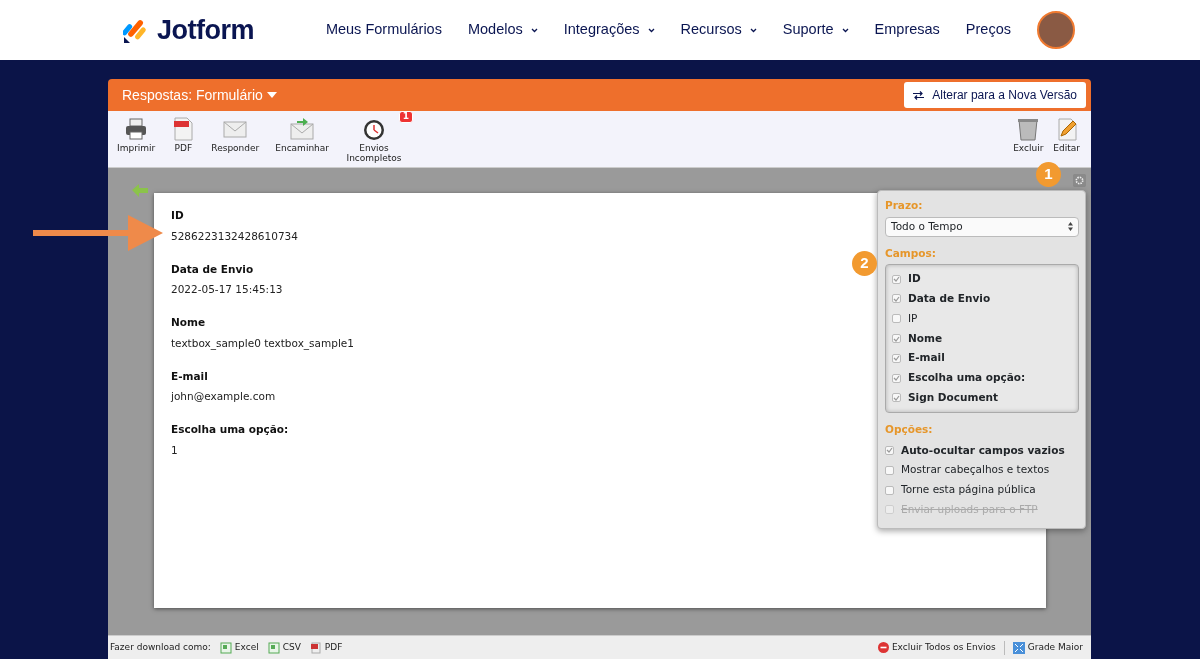 The height and width of the screenshot is (659, 1200). Describe the element at coordinates (953, 398) in the screenshot. I see `checkbox-label: Sign Document` at that location.